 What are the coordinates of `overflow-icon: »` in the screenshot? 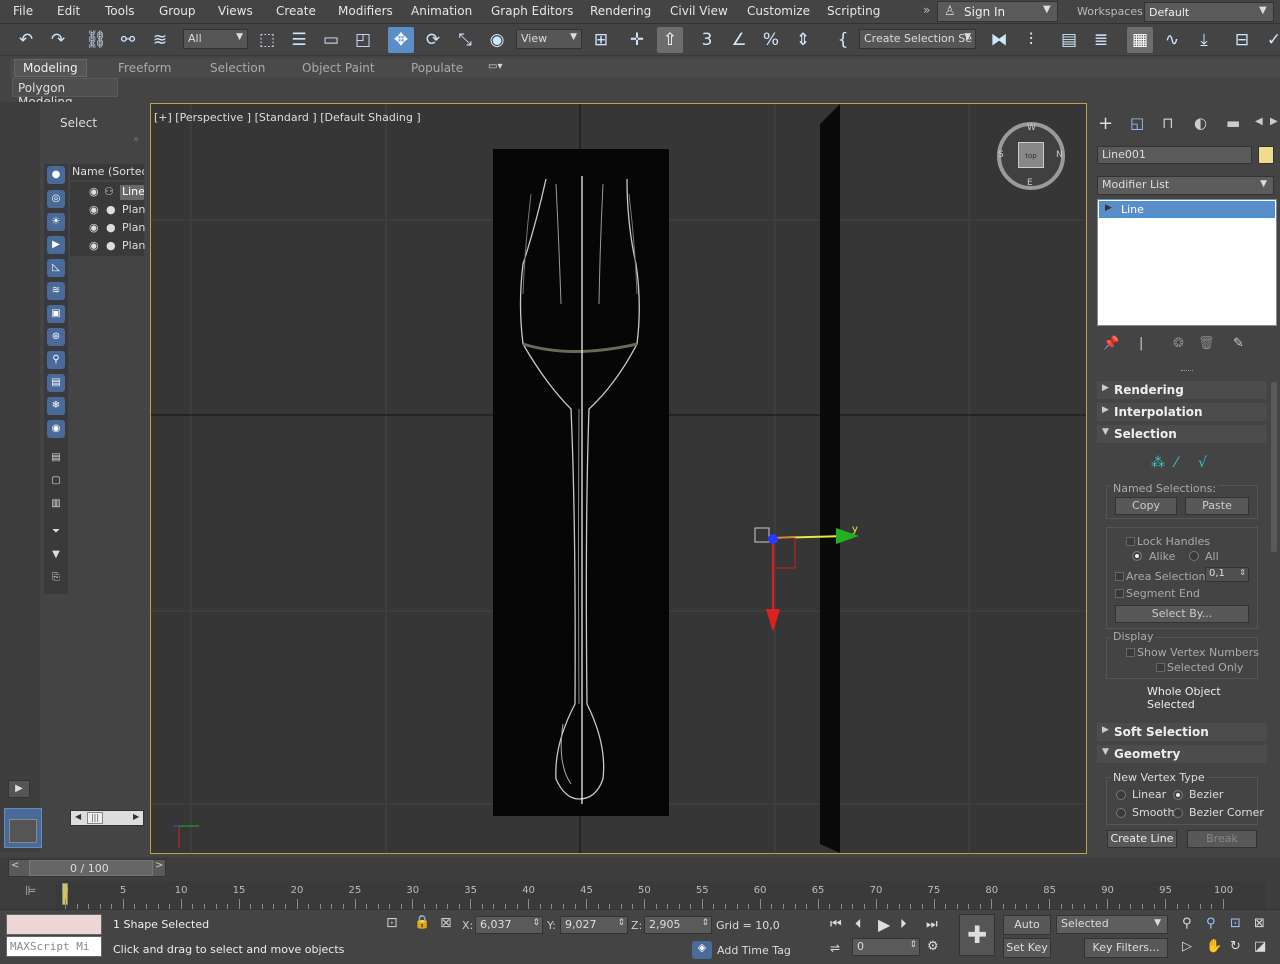 It's located at (926, 10).